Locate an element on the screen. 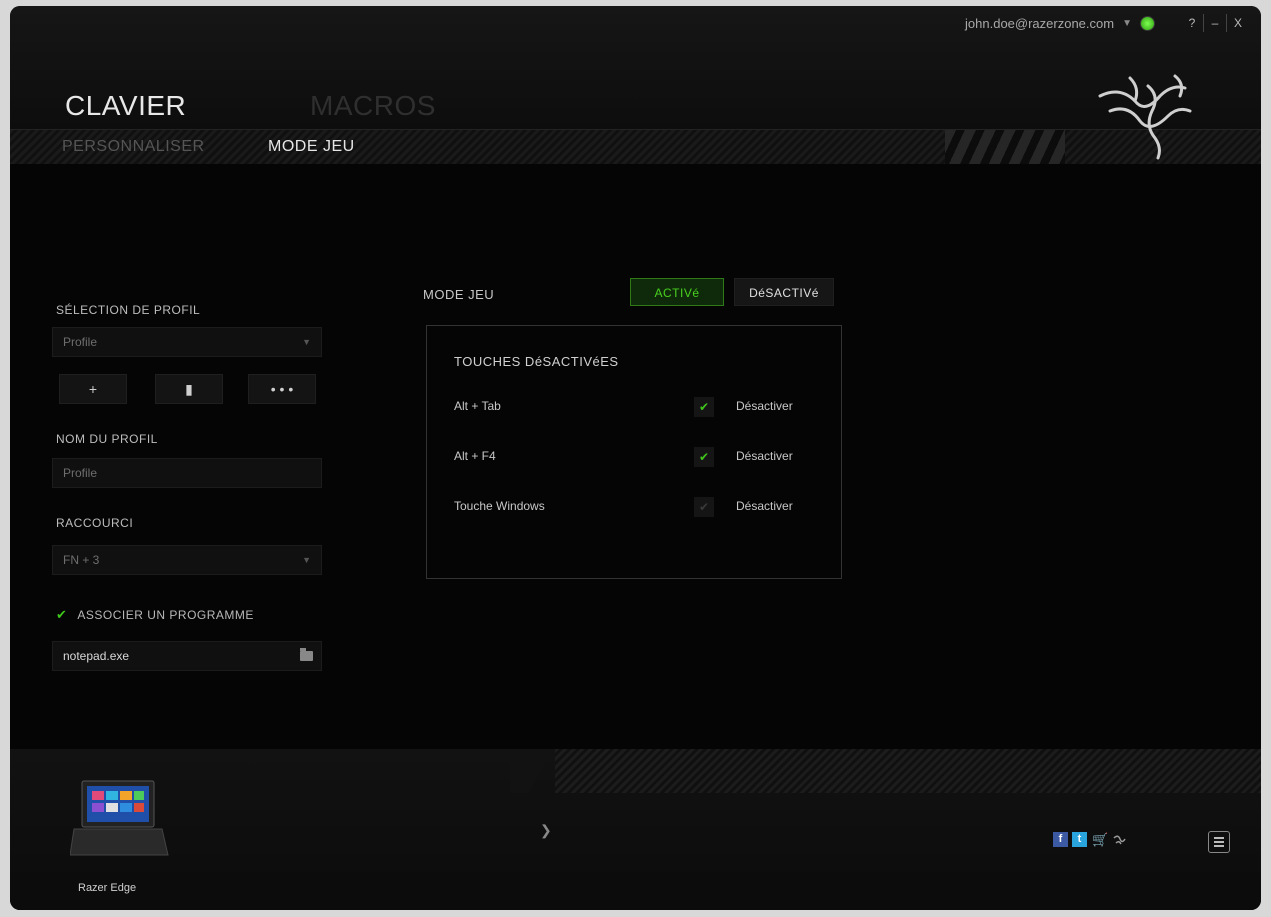  key-name: Alt + F4 is located at coordinates (475, 456).